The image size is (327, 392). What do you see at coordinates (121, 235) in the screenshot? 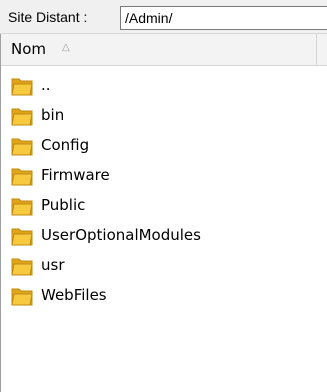
I see `list-item-label: UserOptionalModules` at bounding box center [121, 235].